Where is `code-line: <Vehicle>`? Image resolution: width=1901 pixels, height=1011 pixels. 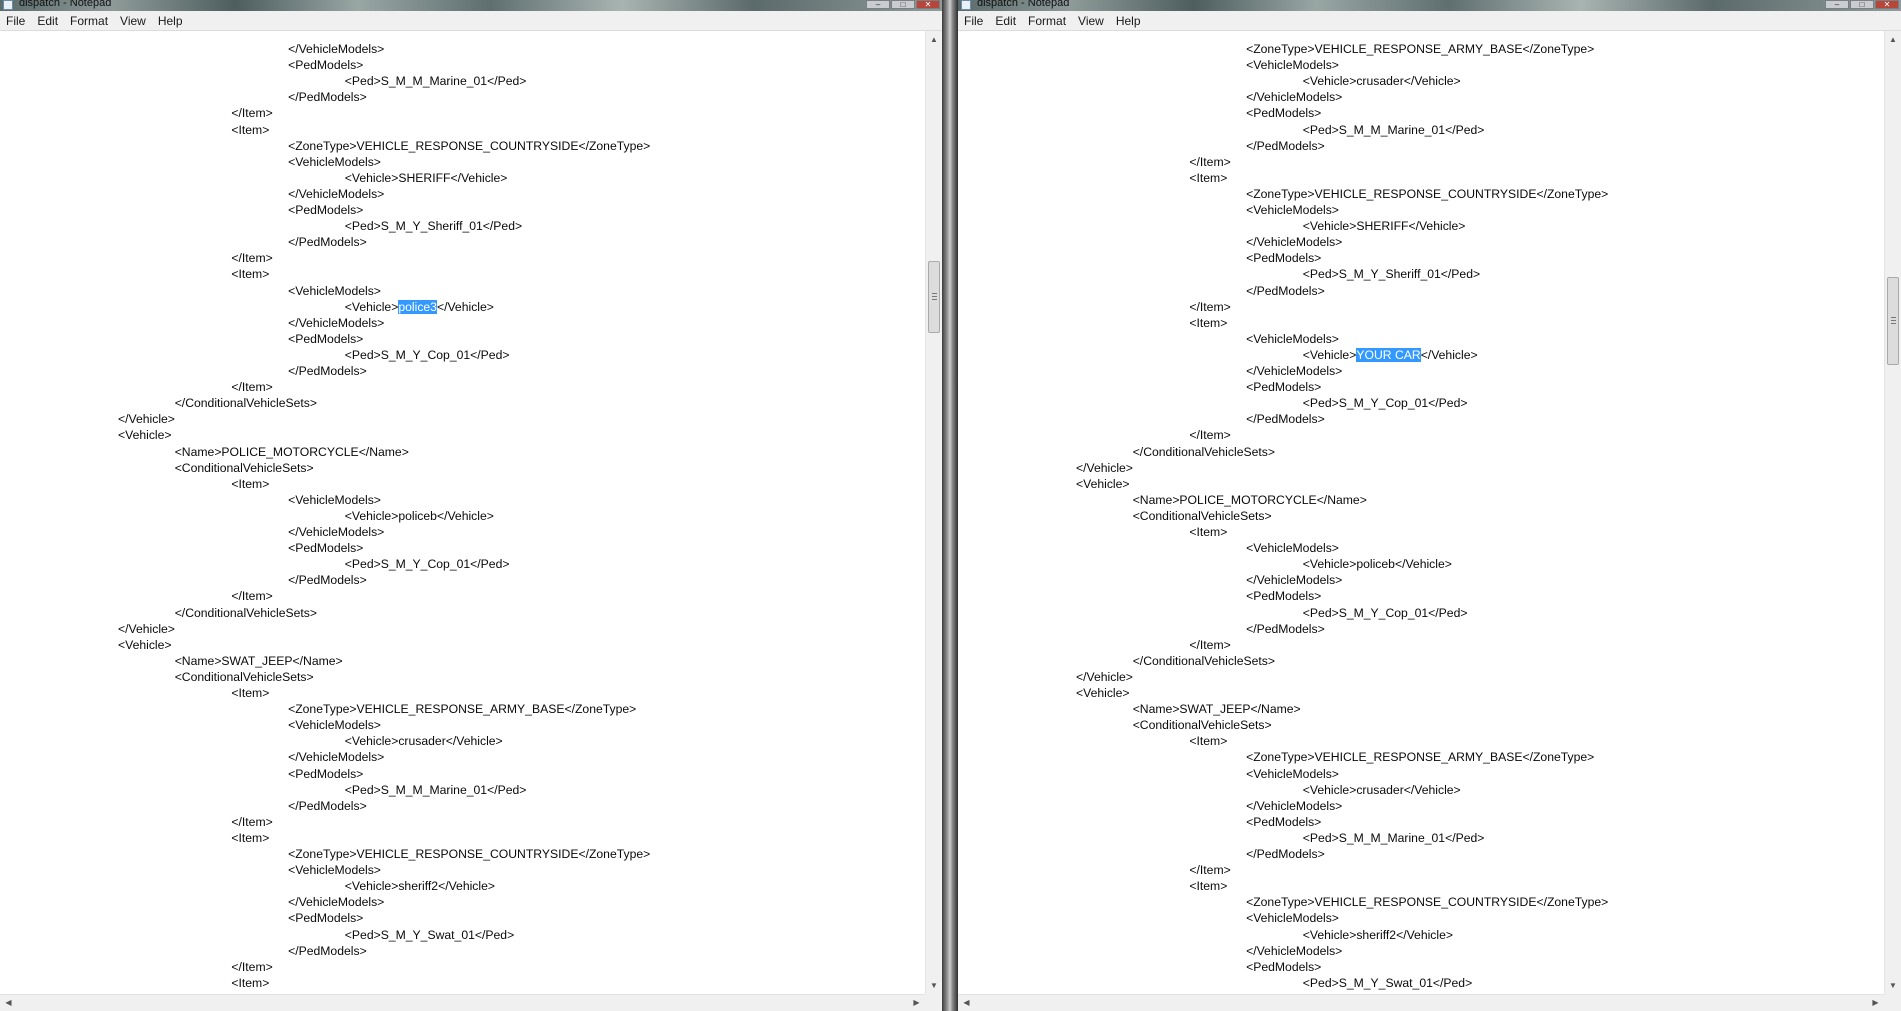
code-line: <Vehicle> is located at coordinates (1103, 484).